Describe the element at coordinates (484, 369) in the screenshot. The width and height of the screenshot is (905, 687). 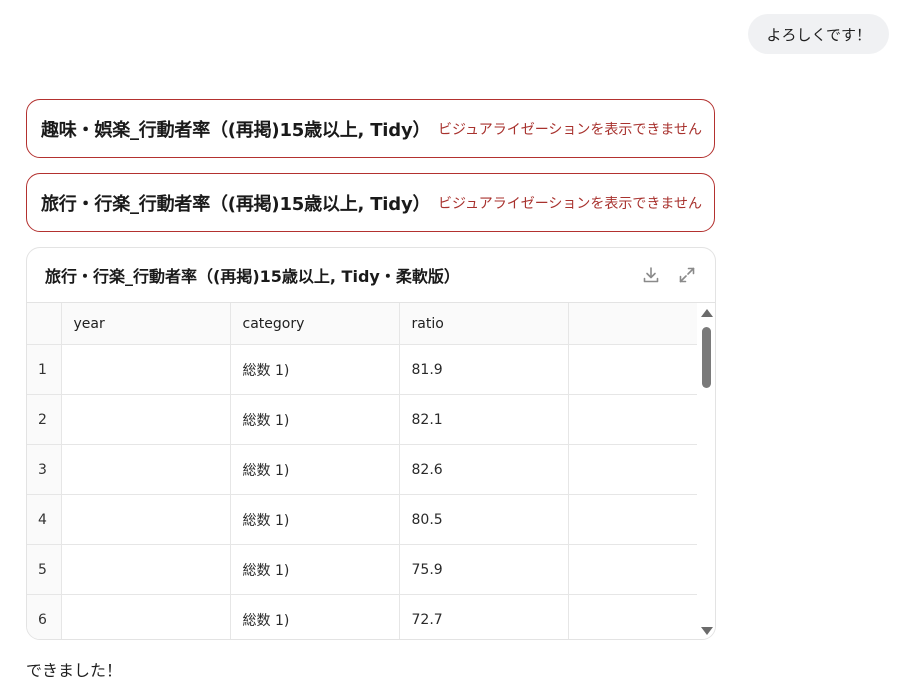
I see `cell-ratio: 81.9` at that location.